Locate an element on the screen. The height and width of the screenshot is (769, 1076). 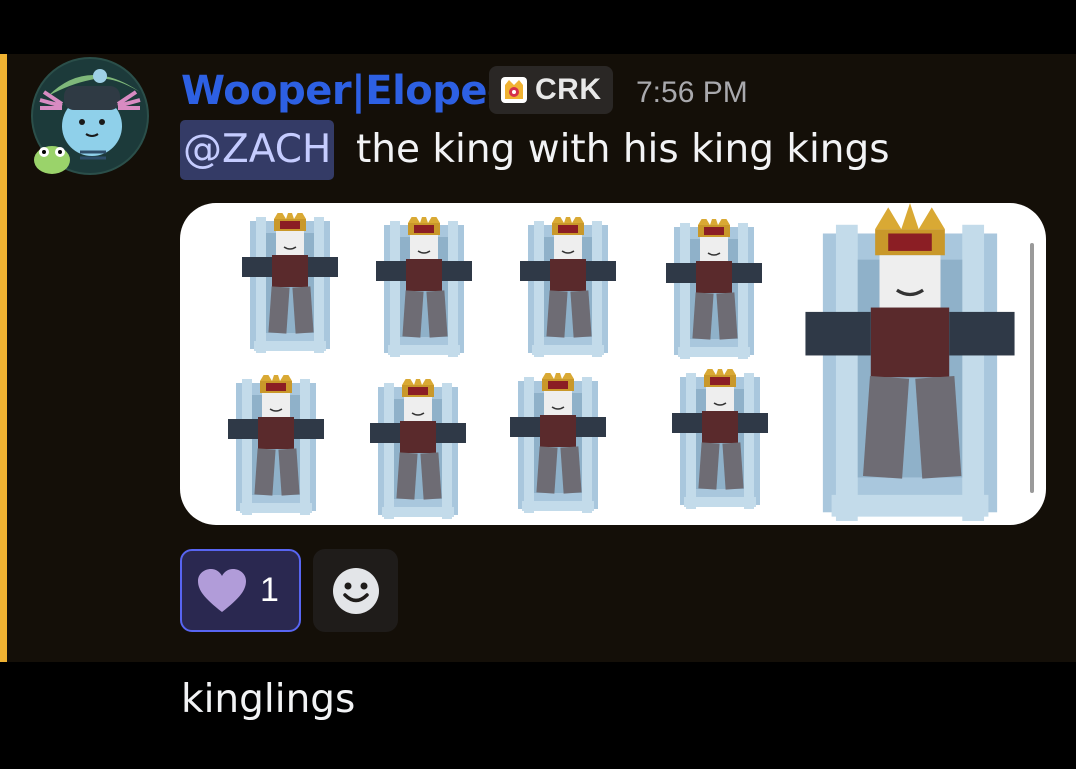
message-timestamp: 7:56 PM is located at coordinates (692, 93).